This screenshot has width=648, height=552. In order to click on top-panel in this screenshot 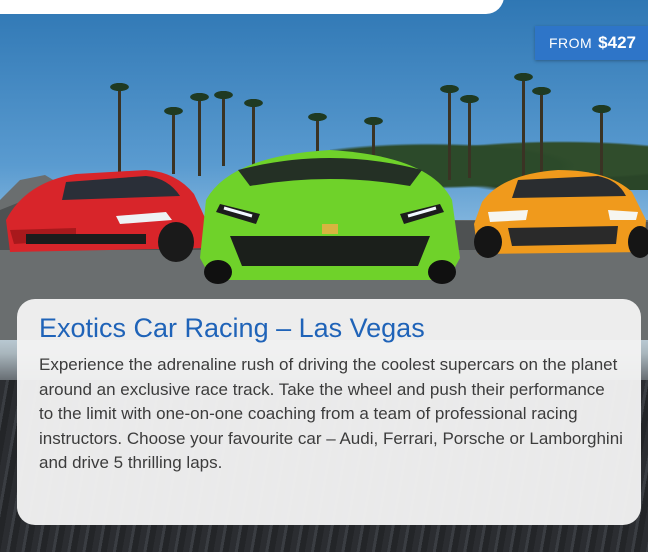, I will do `click(252, 7)`.